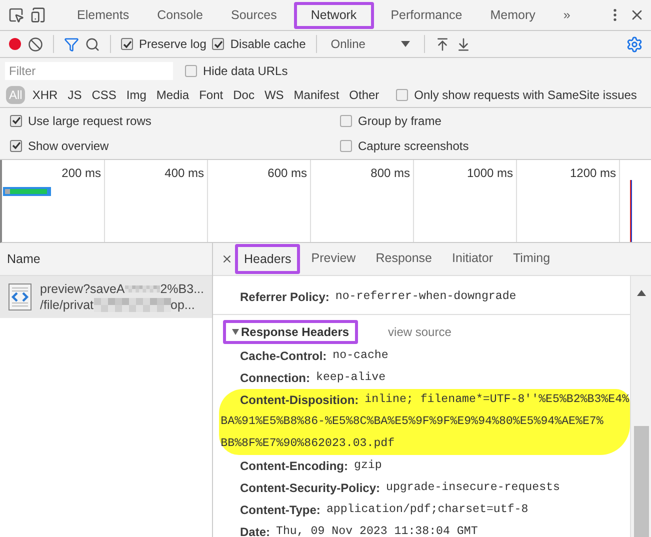 This screenshot has height=537, width=651. I want to click on panel-tab: Performance, so click(427, 15).